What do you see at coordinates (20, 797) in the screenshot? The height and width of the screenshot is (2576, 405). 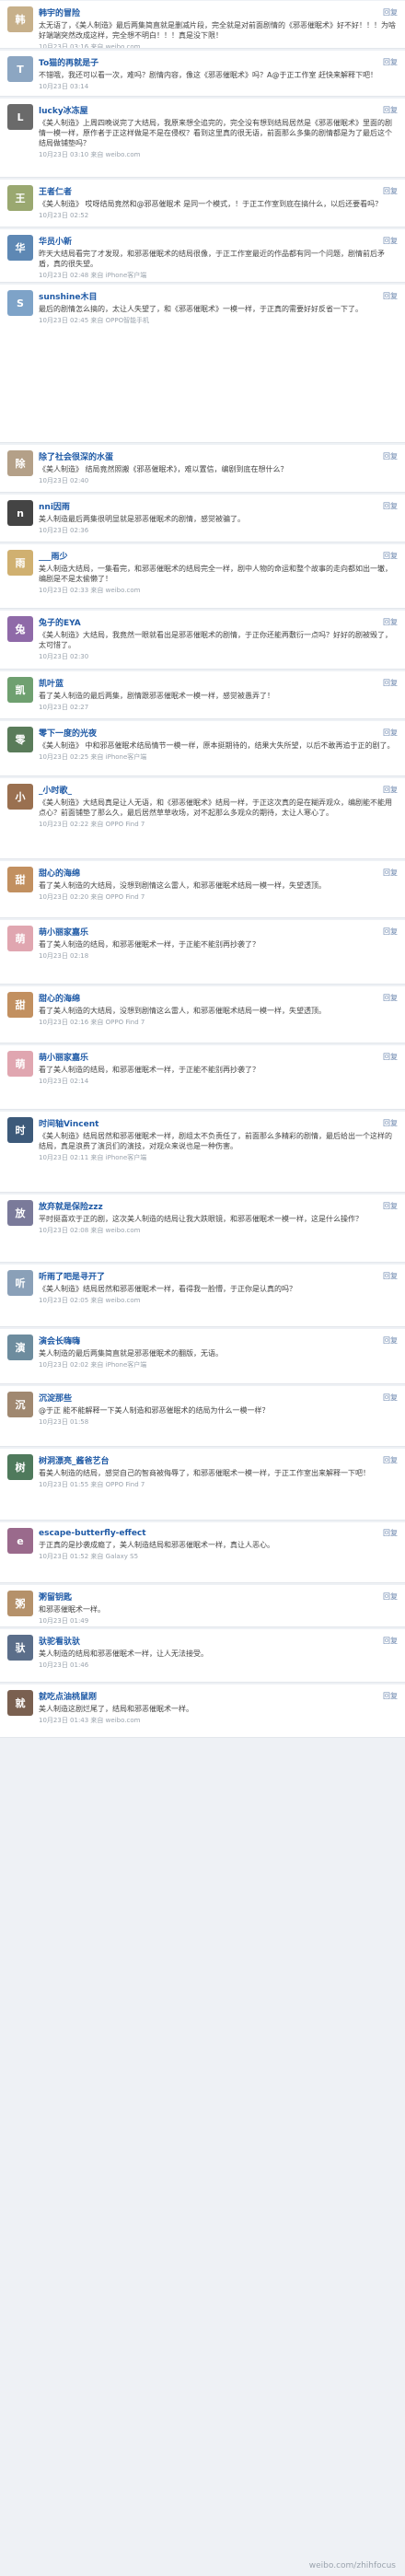 I see `avatar: 小` at bounding box center [20, 797].